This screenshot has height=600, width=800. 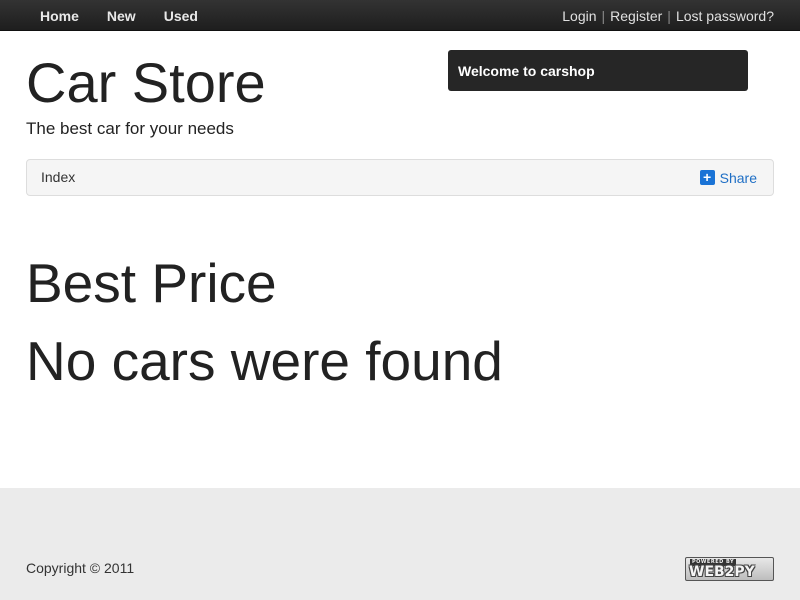 I want to click on share-label: Share, so click(x=738, y=177).